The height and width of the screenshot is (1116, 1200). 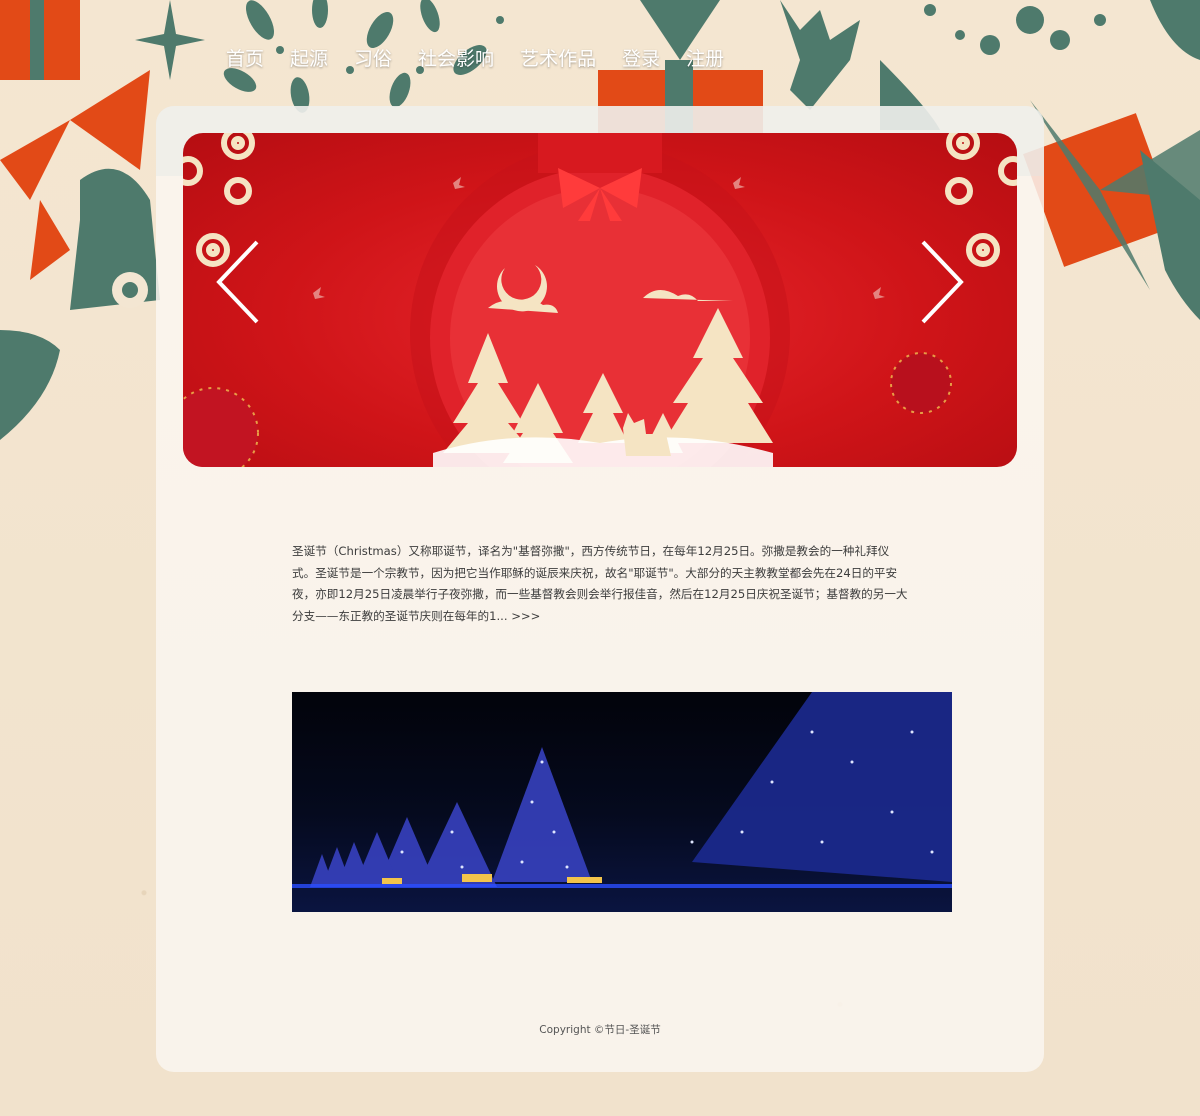 I want to click on chevron-left-icon, so click(x=237, y=282).